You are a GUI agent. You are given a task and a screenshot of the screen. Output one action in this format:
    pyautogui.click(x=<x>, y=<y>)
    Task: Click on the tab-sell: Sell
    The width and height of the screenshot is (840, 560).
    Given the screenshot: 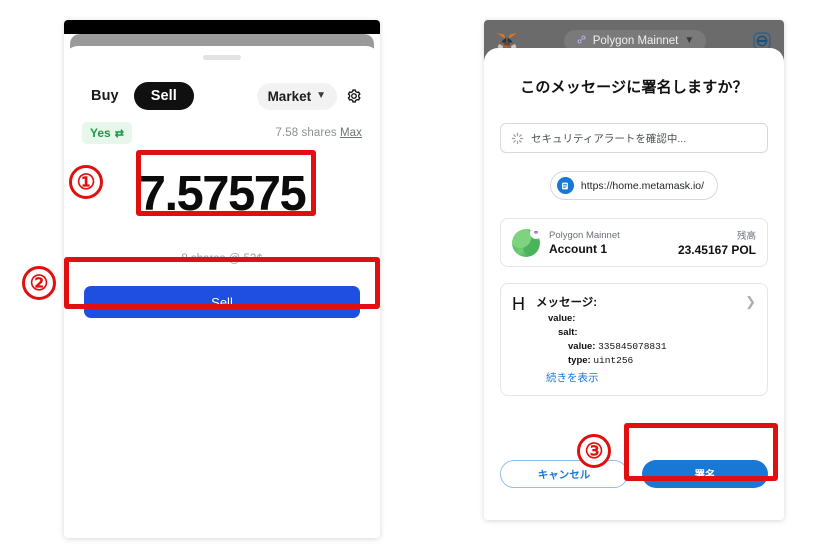 What is the action you would take?
    pyautogui.click(x=163, y=96)
    